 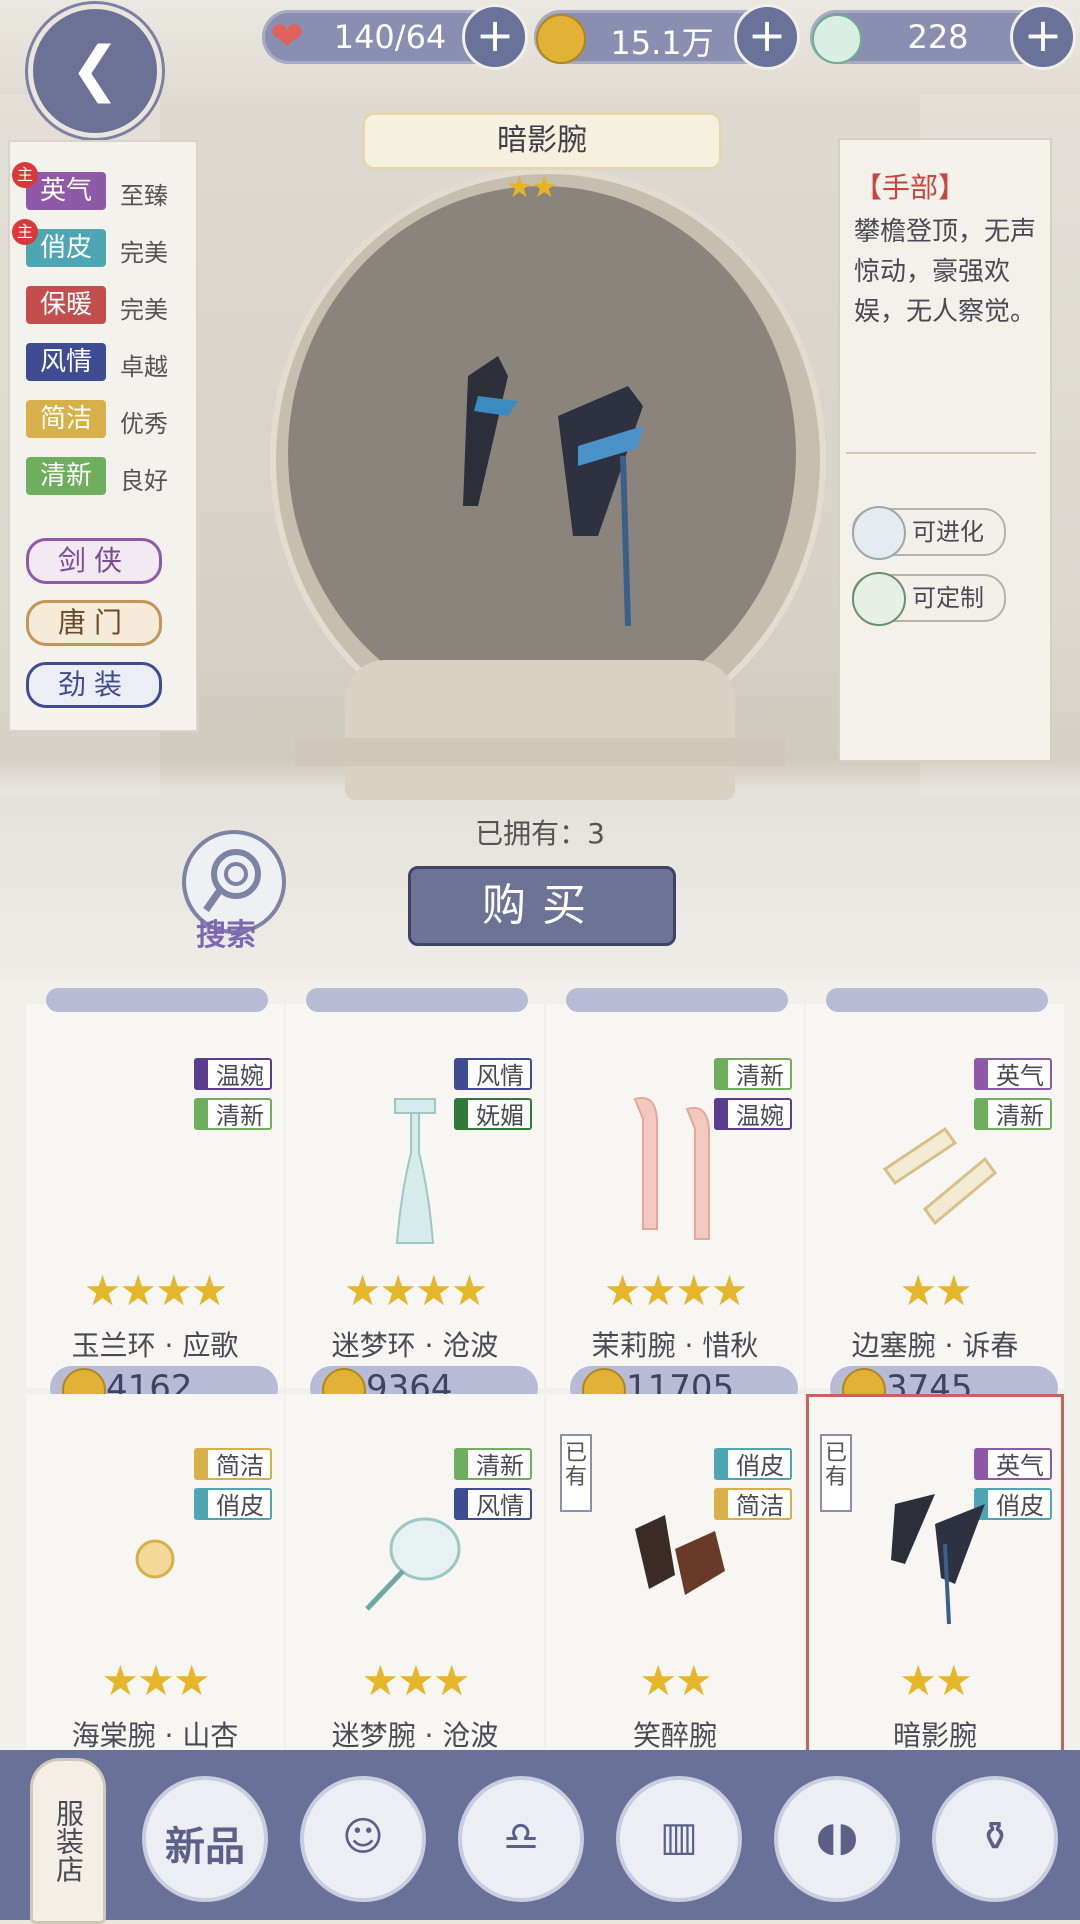 I want to click on add-coin-button: +, so click(x=767, y=37).